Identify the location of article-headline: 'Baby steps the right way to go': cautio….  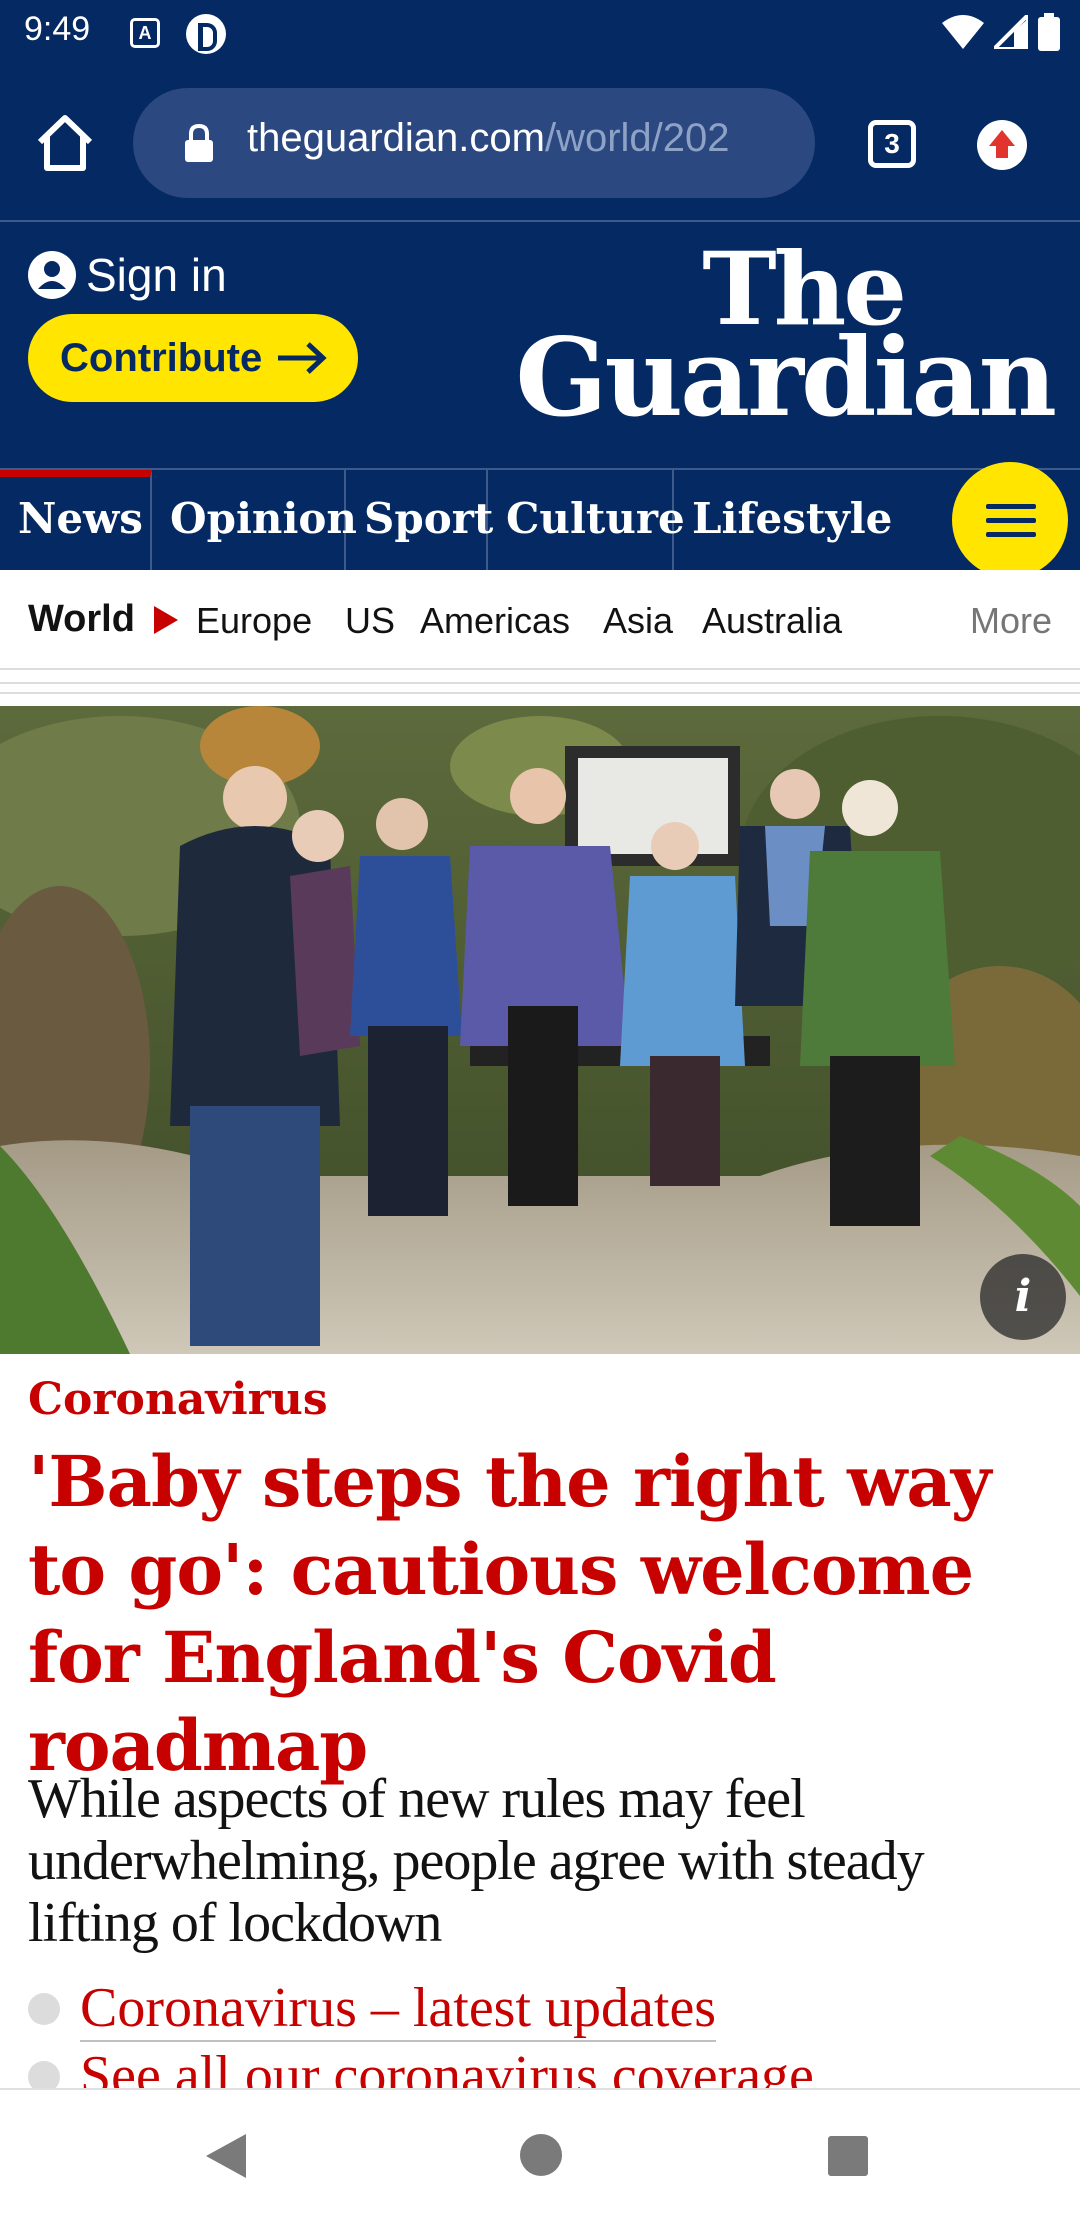
(509, 1613).